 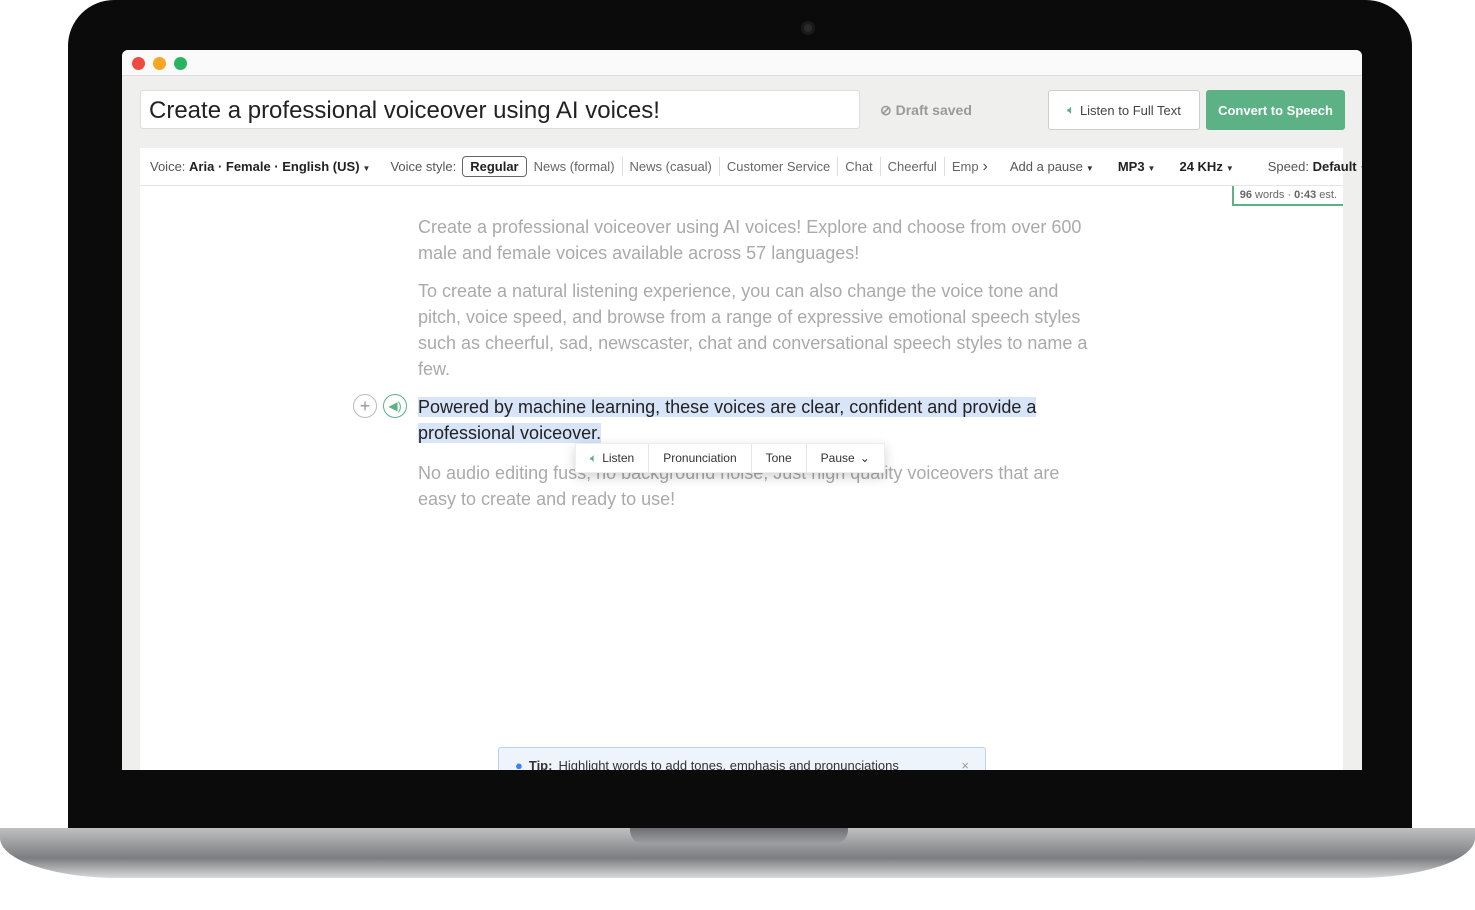 I want to click on laptop-notch, so click(x=739, y=836).